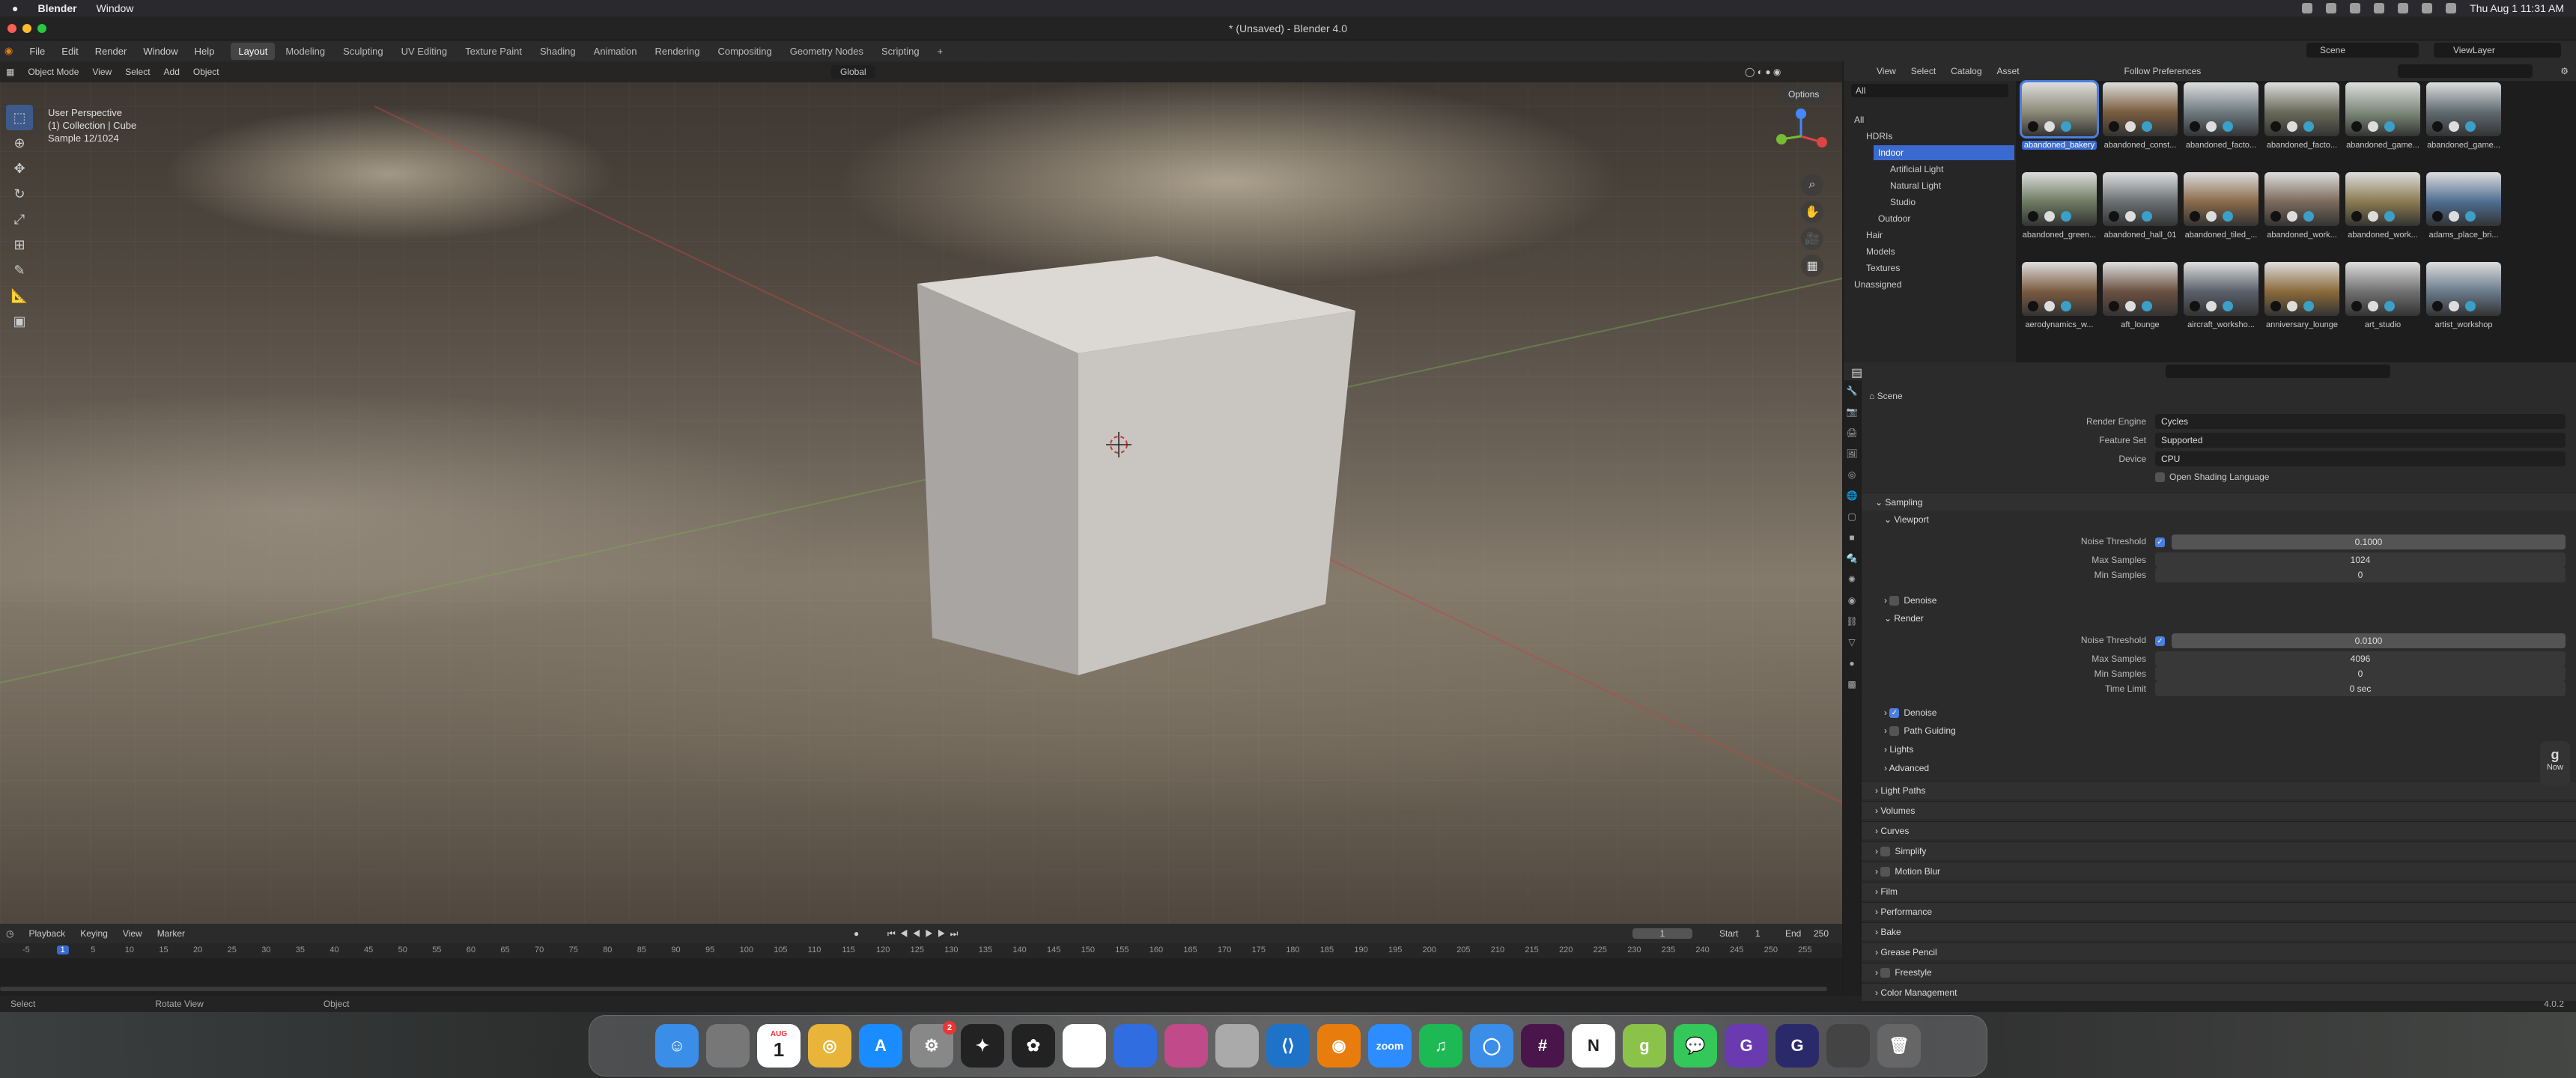 This screenshot has height=1078, width=2576. Describe the element at coordinates (1804, 94) in the screenshot. I see `options-button: Options` at that location.